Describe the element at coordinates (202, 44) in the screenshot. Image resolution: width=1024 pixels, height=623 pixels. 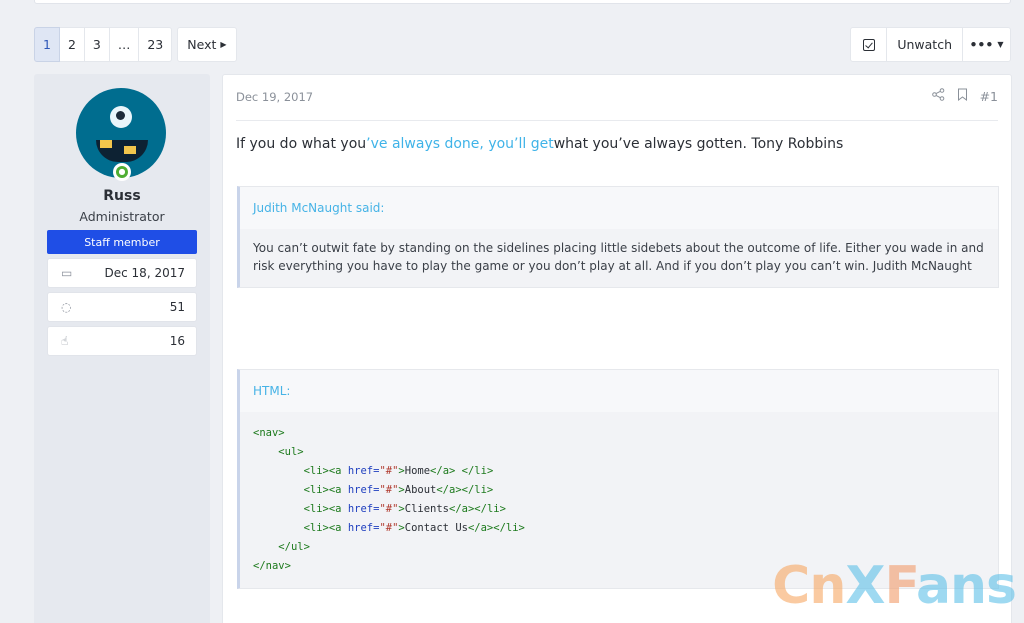
I see `next-label: Next` at that location.